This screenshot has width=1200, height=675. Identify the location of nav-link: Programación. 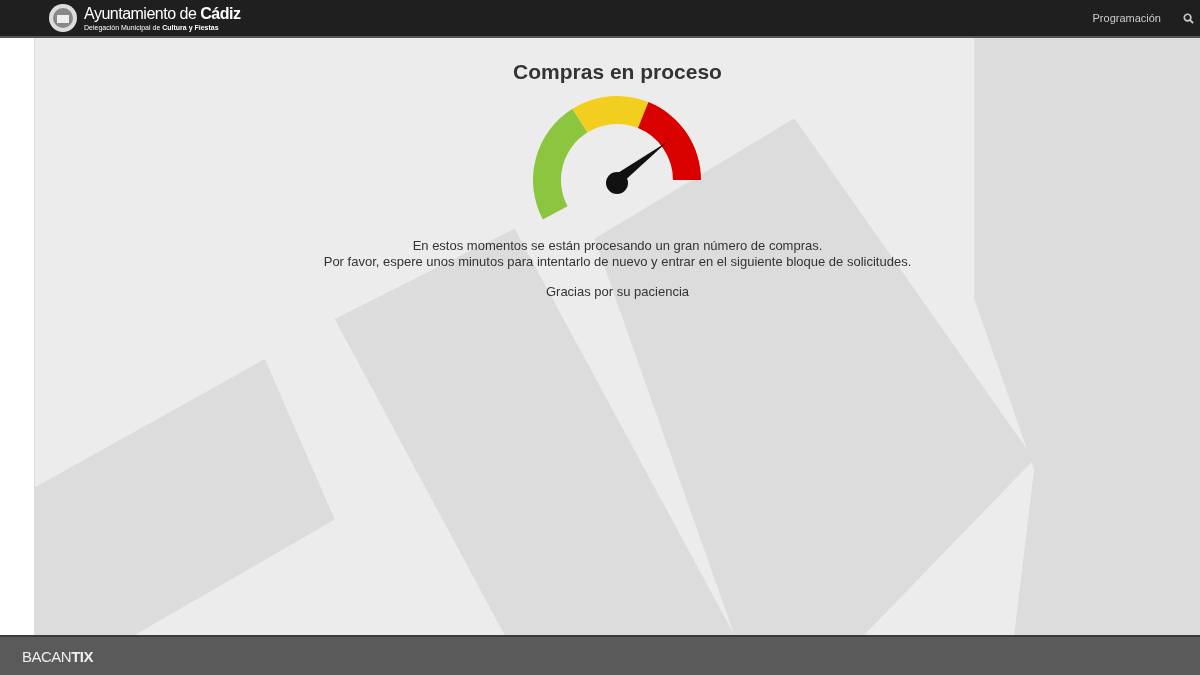
(1126, 18).